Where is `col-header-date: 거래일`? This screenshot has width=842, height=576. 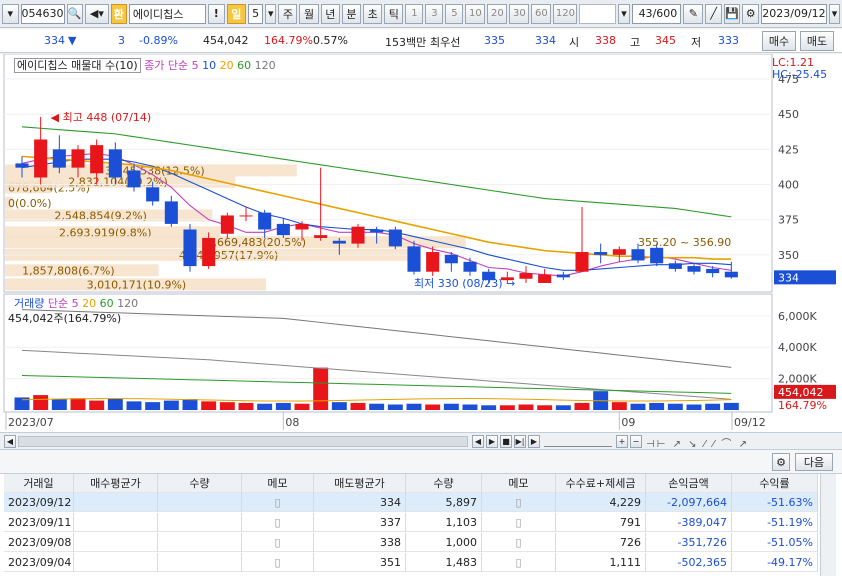 col-header-date: 거래일 is located at coordinates (39, 483).